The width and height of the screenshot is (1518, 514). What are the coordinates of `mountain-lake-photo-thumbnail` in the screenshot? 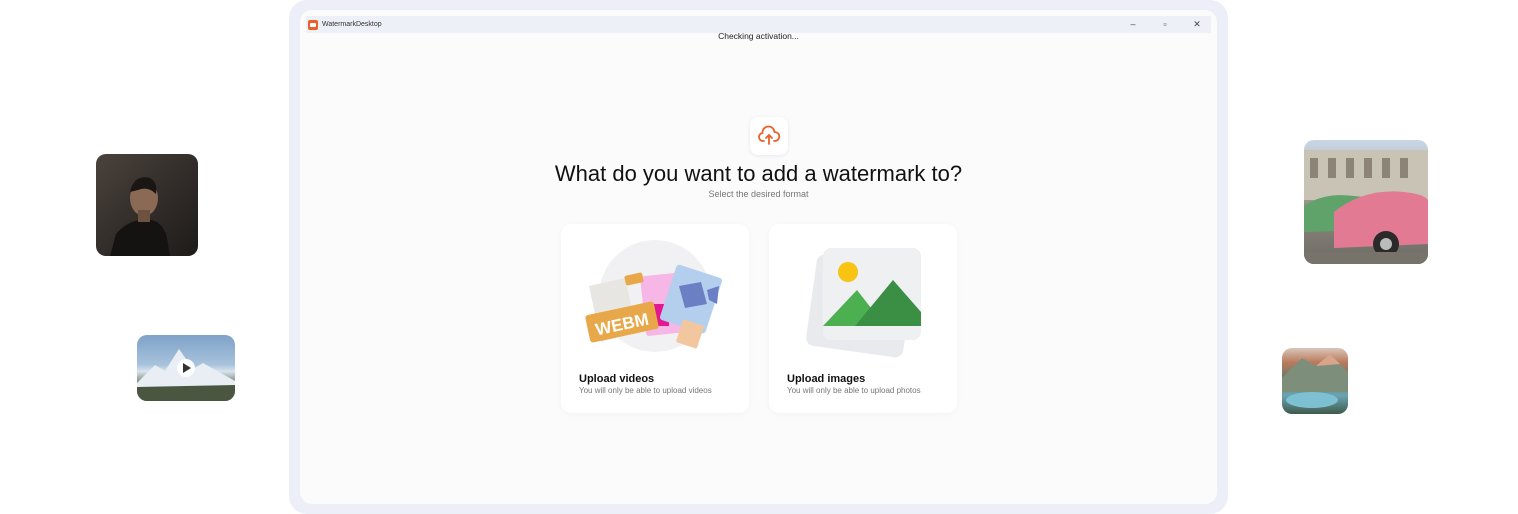 It's located at (1315, 381).